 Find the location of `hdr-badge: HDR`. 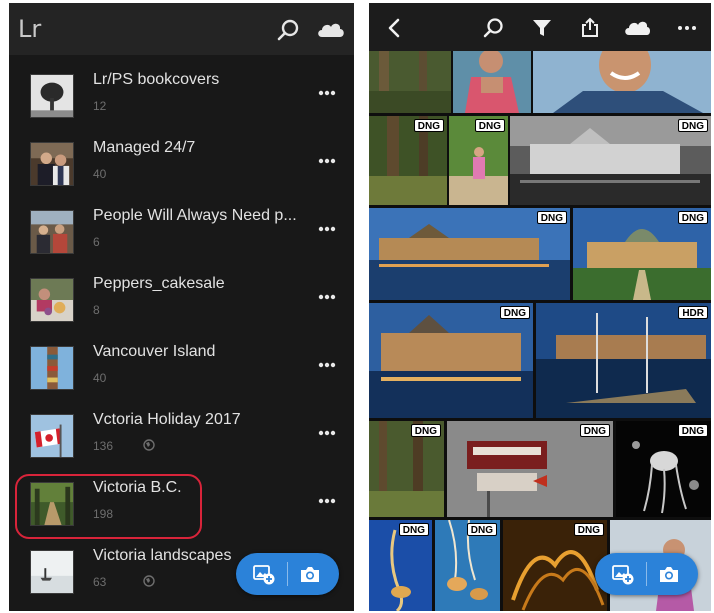

hdr-badge: HDR is located at coordinates (693, 312).